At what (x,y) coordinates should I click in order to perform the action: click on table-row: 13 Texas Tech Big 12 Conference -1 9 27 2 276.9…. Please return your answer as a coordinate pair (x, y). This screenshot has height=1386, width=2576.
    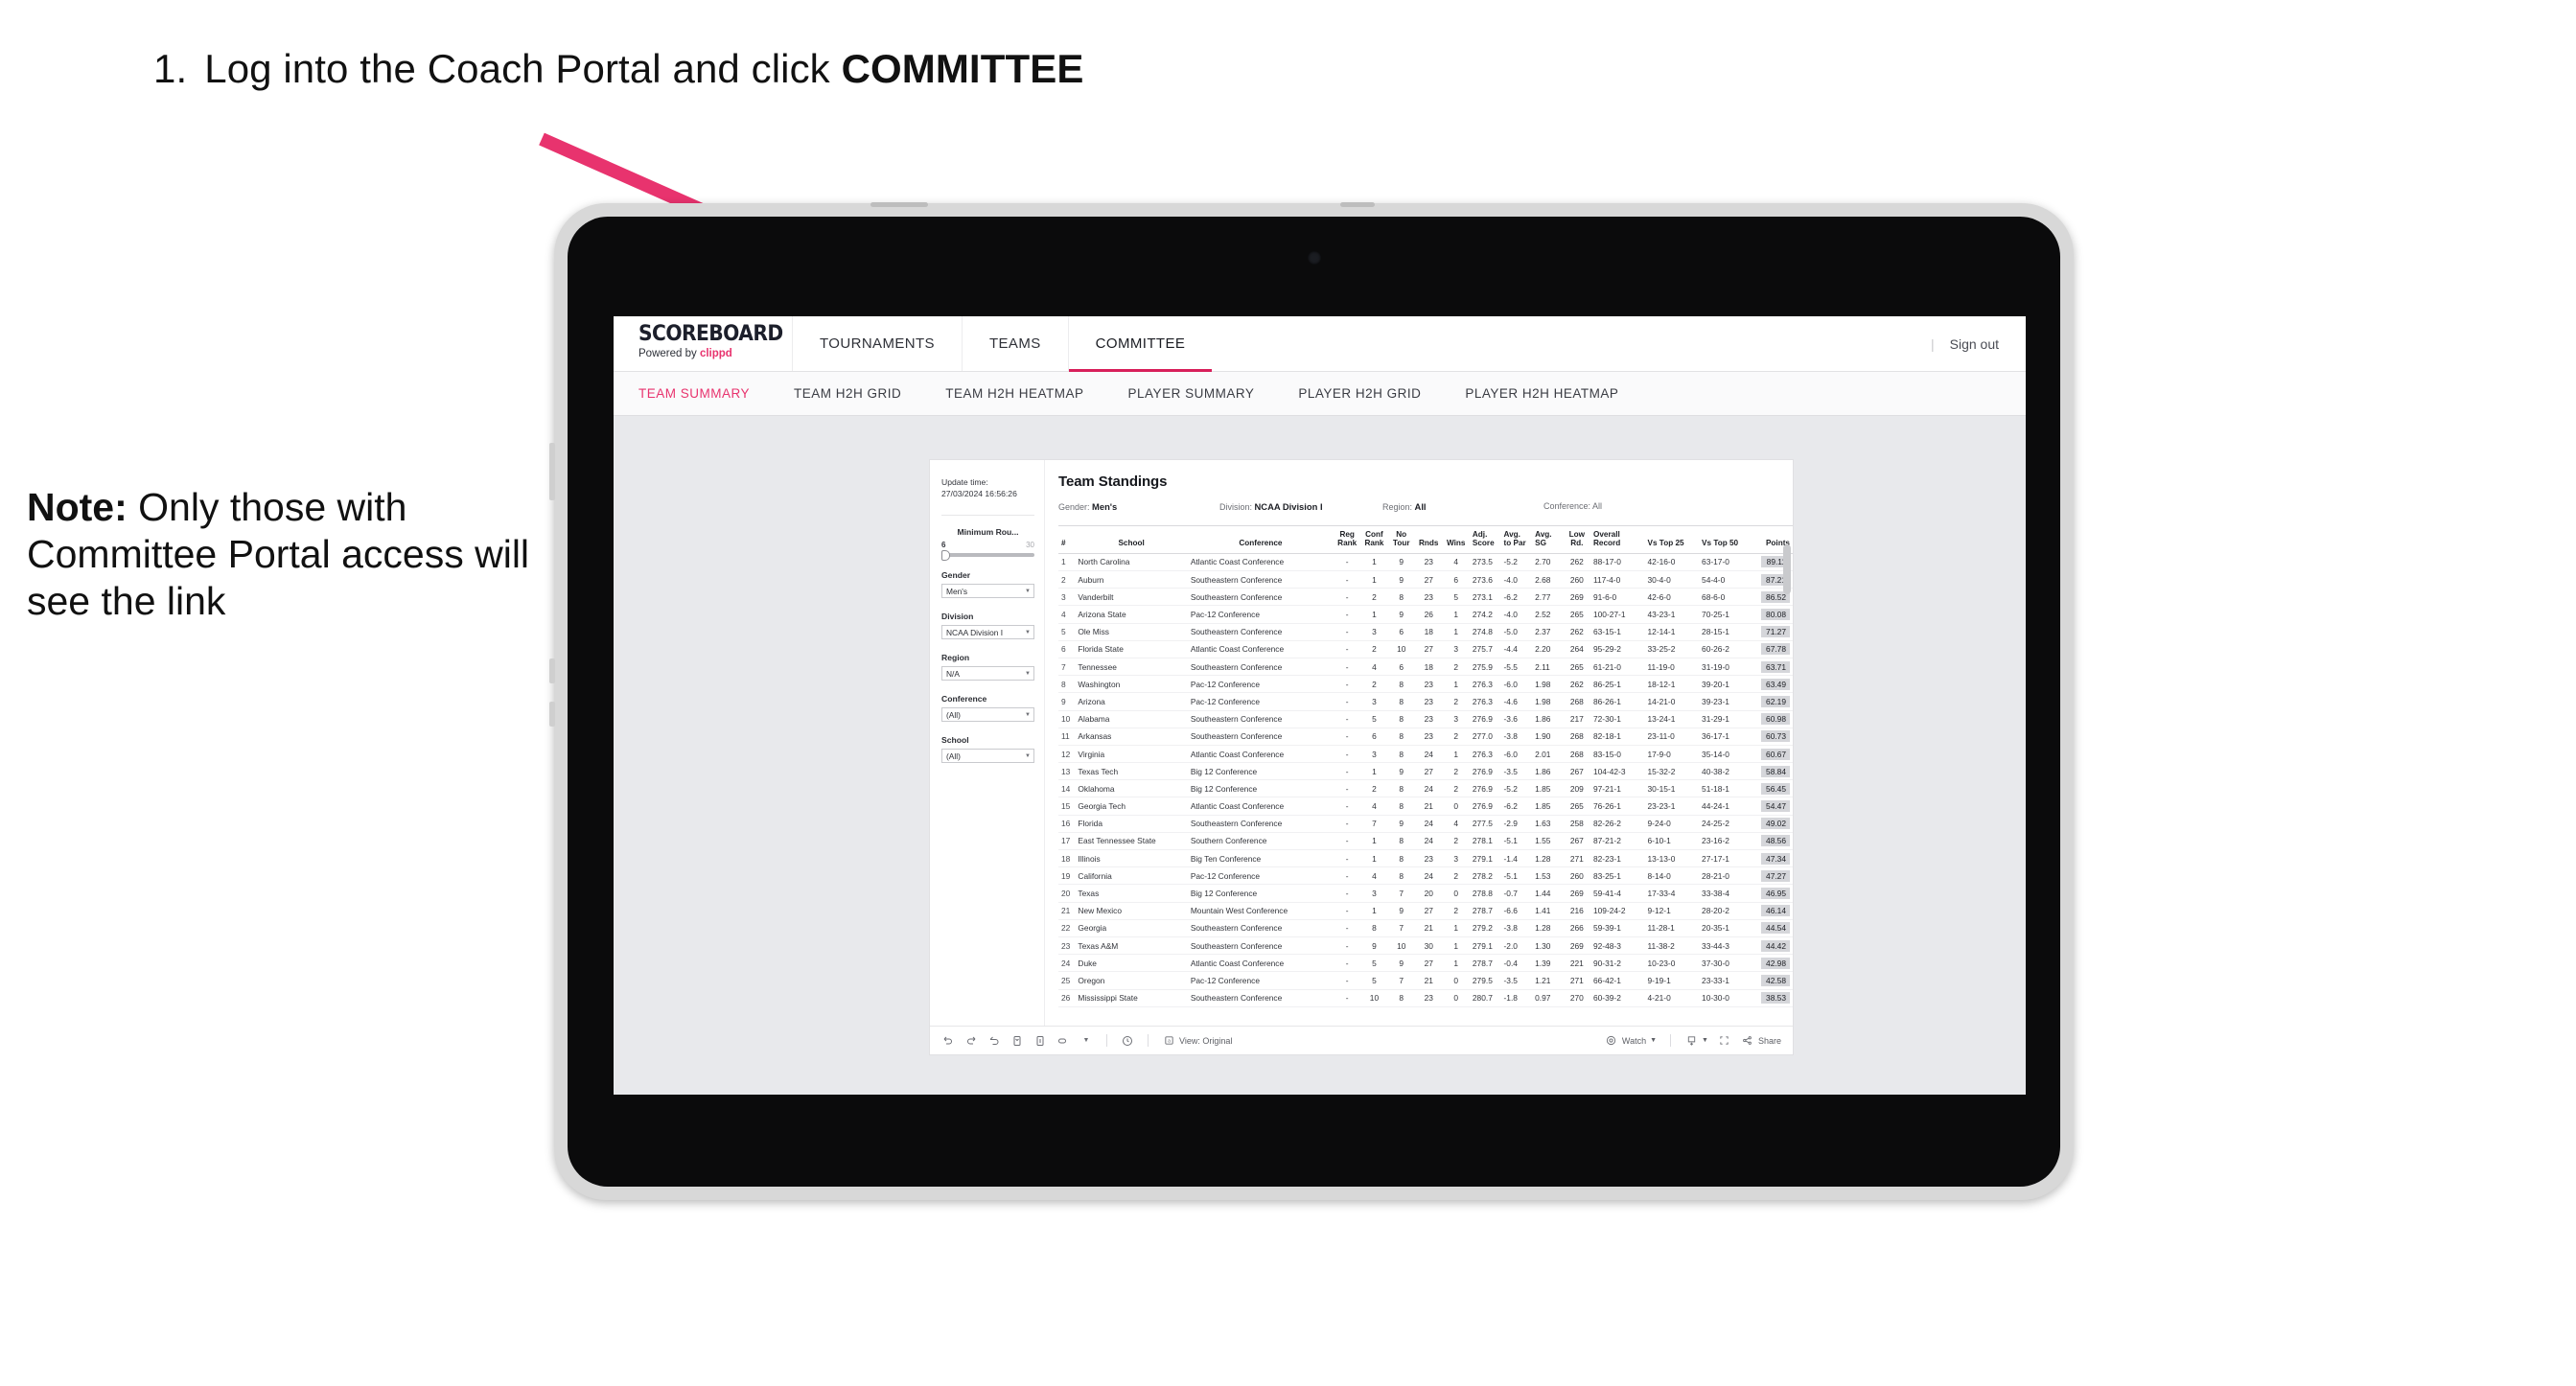
    Looking at the image, I should click on (1425, 772).